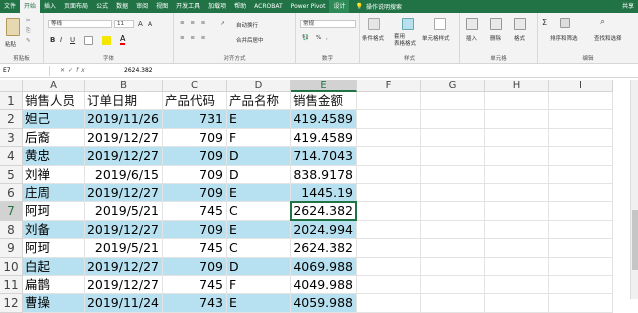 The width and height of the screenshot is (638, 313). What do you see at coordinates (10, 6) in the screenshot?
I see `tab-0: 文件` at bounding box center [10, 6].